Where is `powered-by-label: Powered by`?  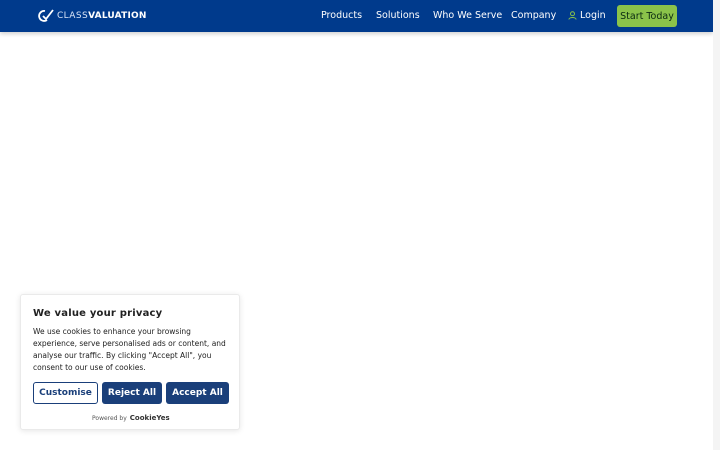
powered-by-label: Powered by is located at coordinates (109, 418).